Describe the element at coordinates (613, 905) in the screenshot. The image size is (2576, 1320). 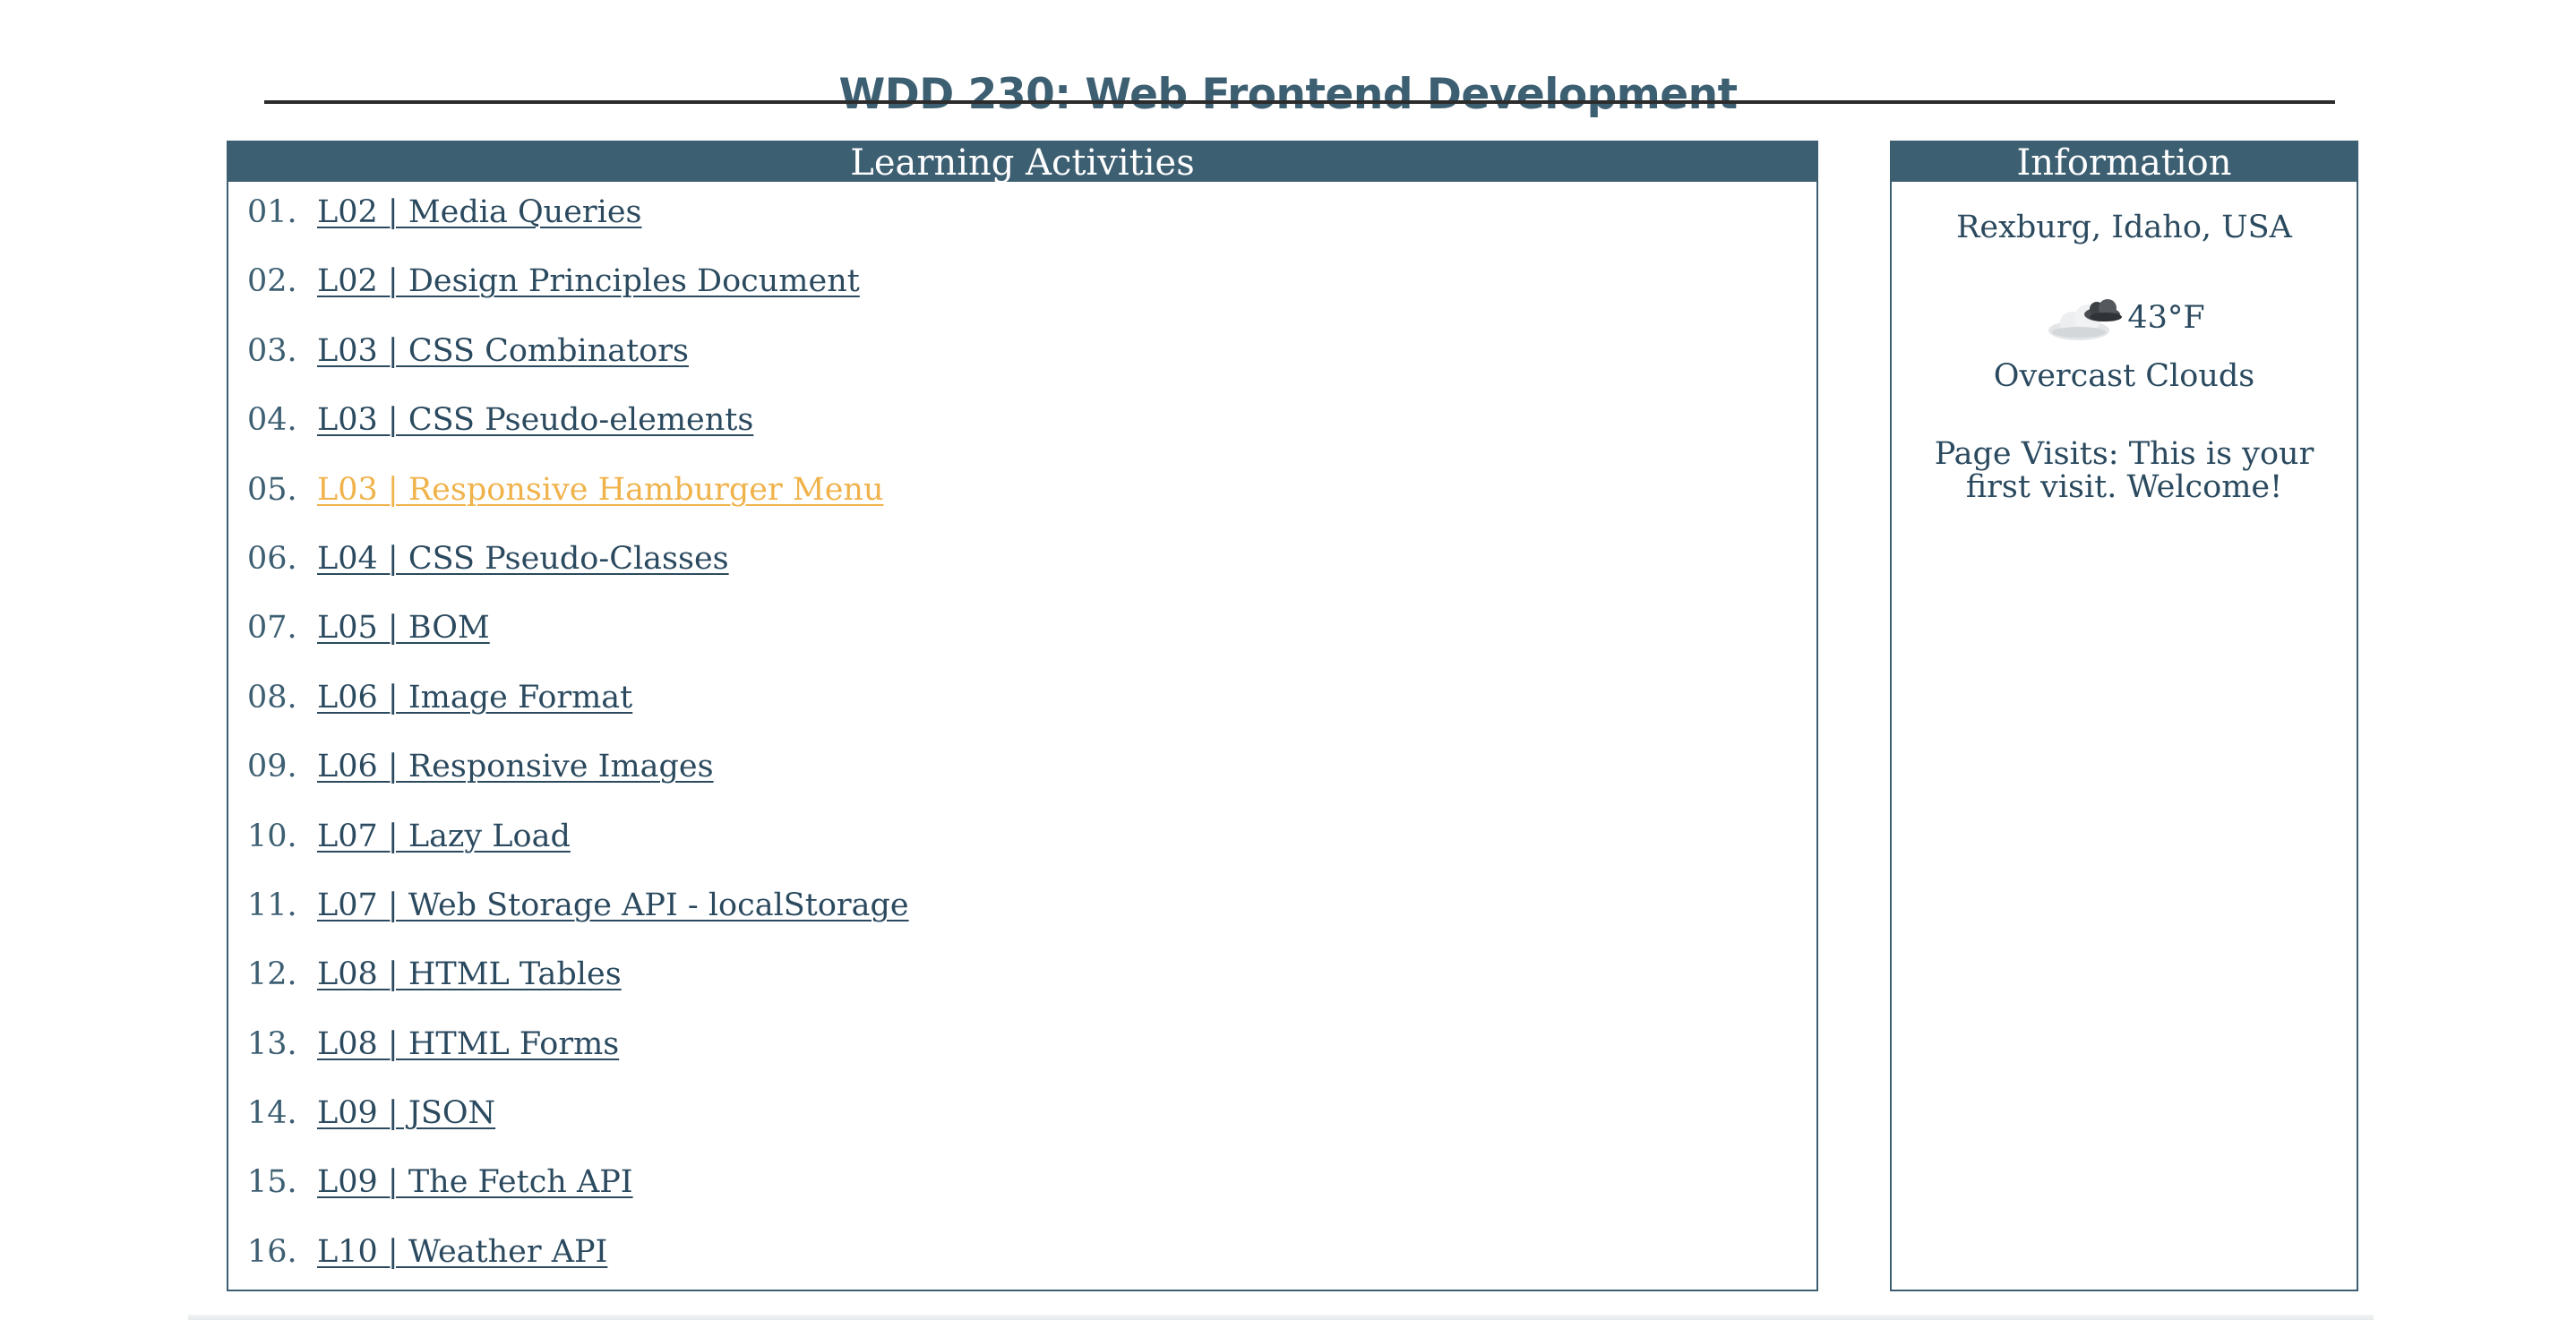
I see `activity-link-web-storage: L07 | Web Storage API - localStorage` at that location.